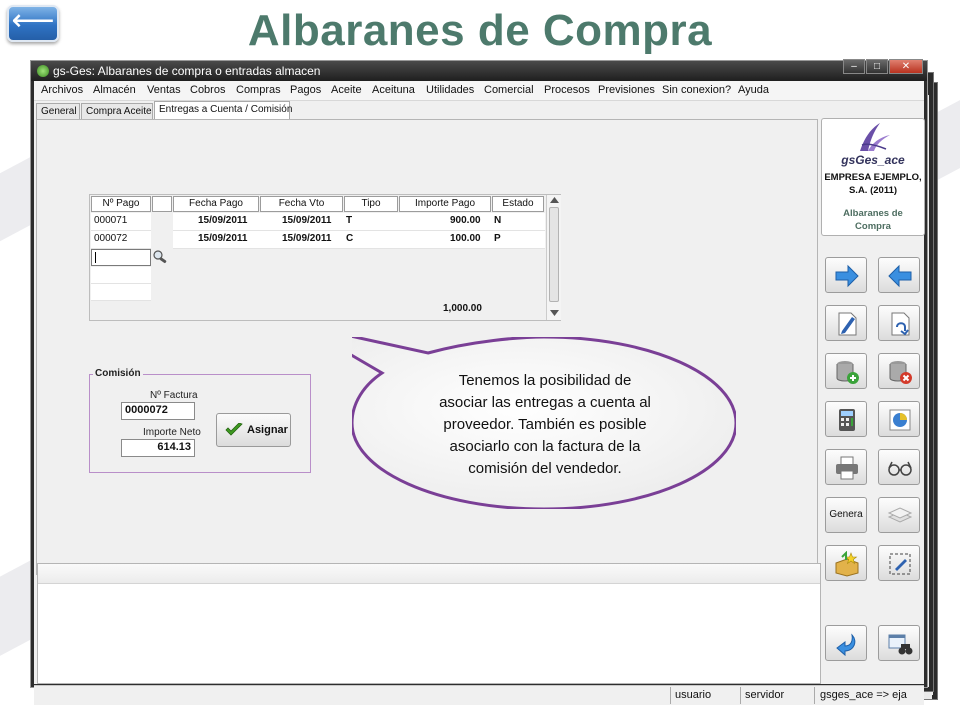  Describe the element at coordinates (301, 204) in the screenshot. I see `column-header-fecha-vto: Fecha Vto` at that location.